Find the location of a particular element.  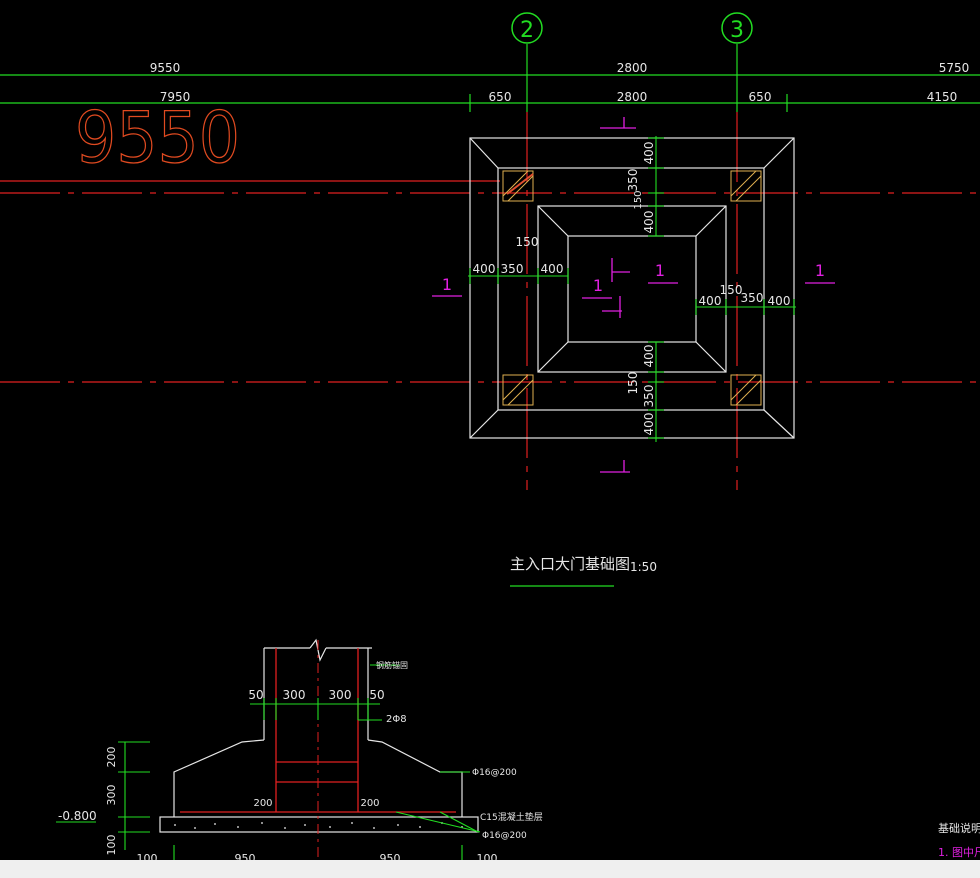

section-mark-right: 1 is located at coordinates (820, 270).